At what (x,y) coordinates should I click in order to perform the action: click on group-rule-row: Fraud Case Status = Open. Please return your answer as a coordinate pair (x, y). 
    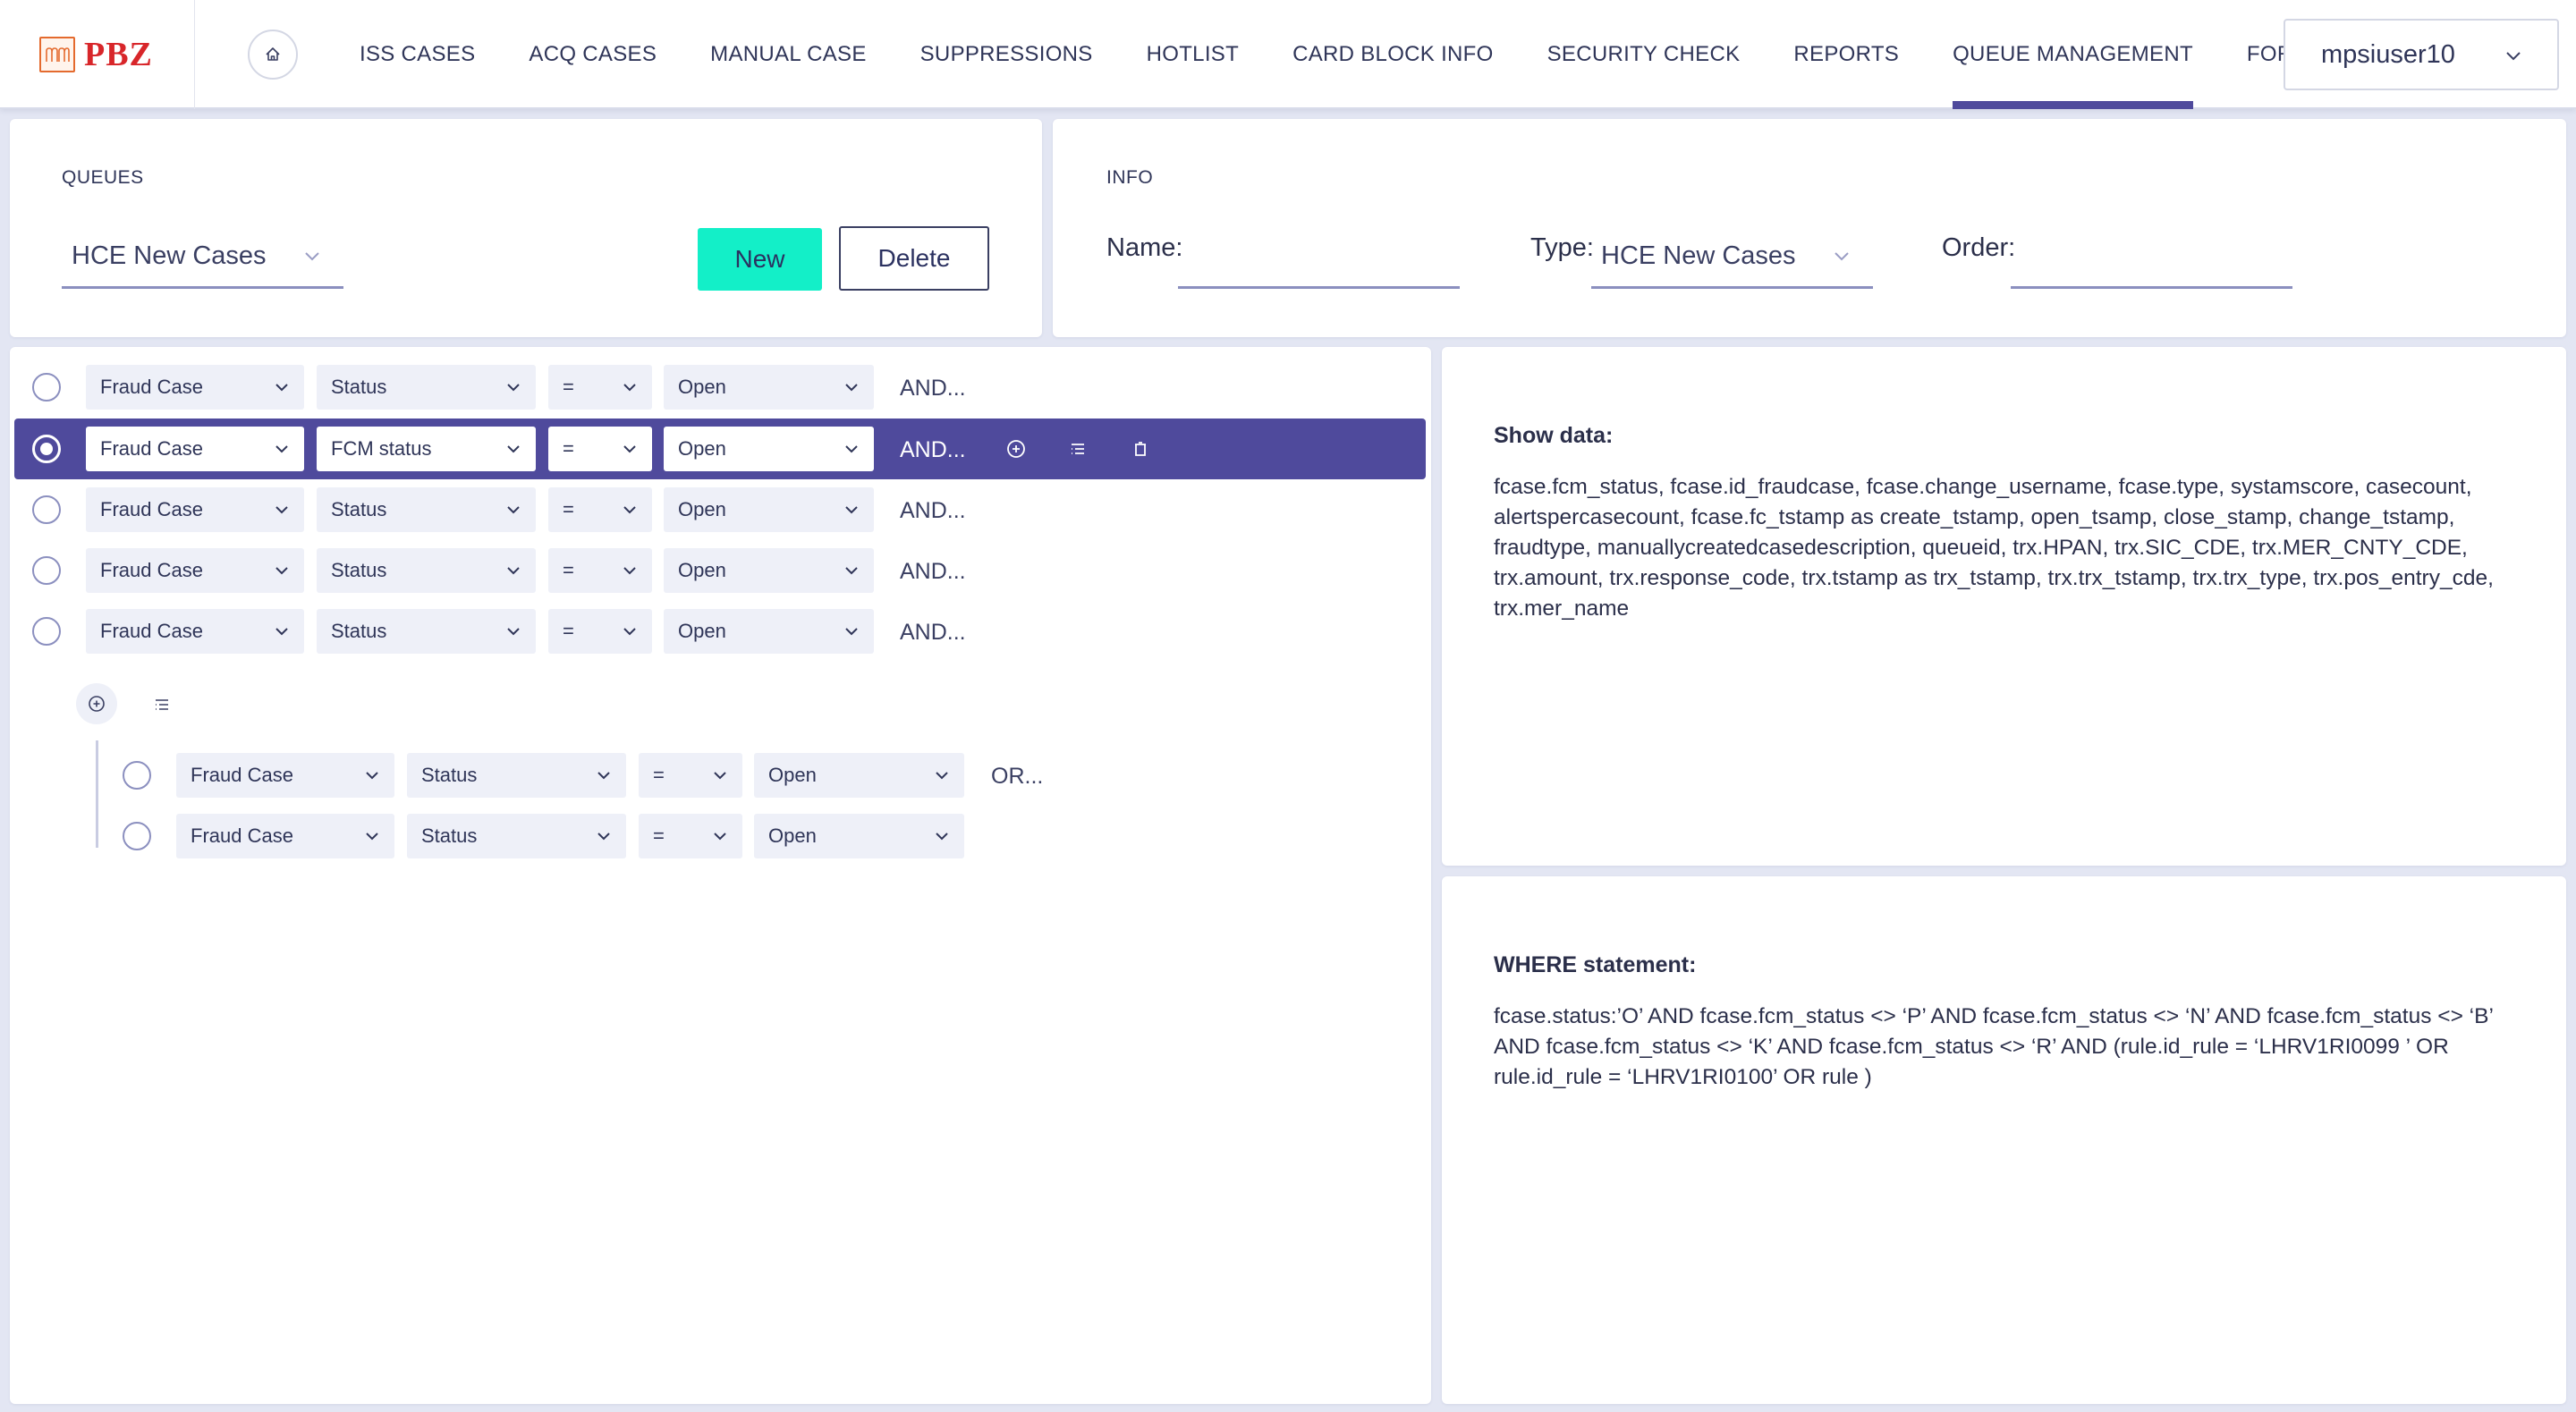
    Looking at the image, I should click on (605, 836).